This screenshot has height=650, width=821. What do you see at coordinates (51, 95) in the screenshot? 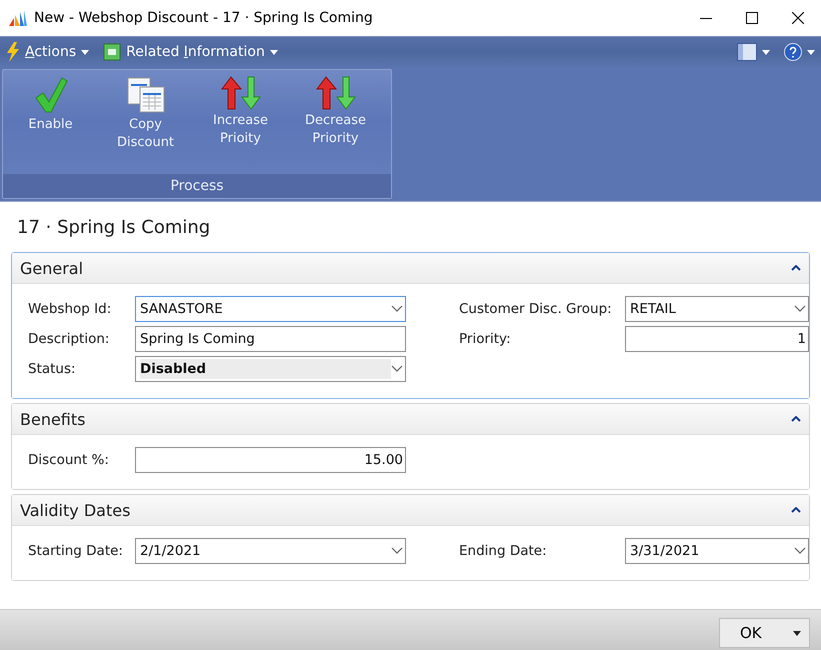
I see `checkmark-icon` at bounding box center [51, 95].